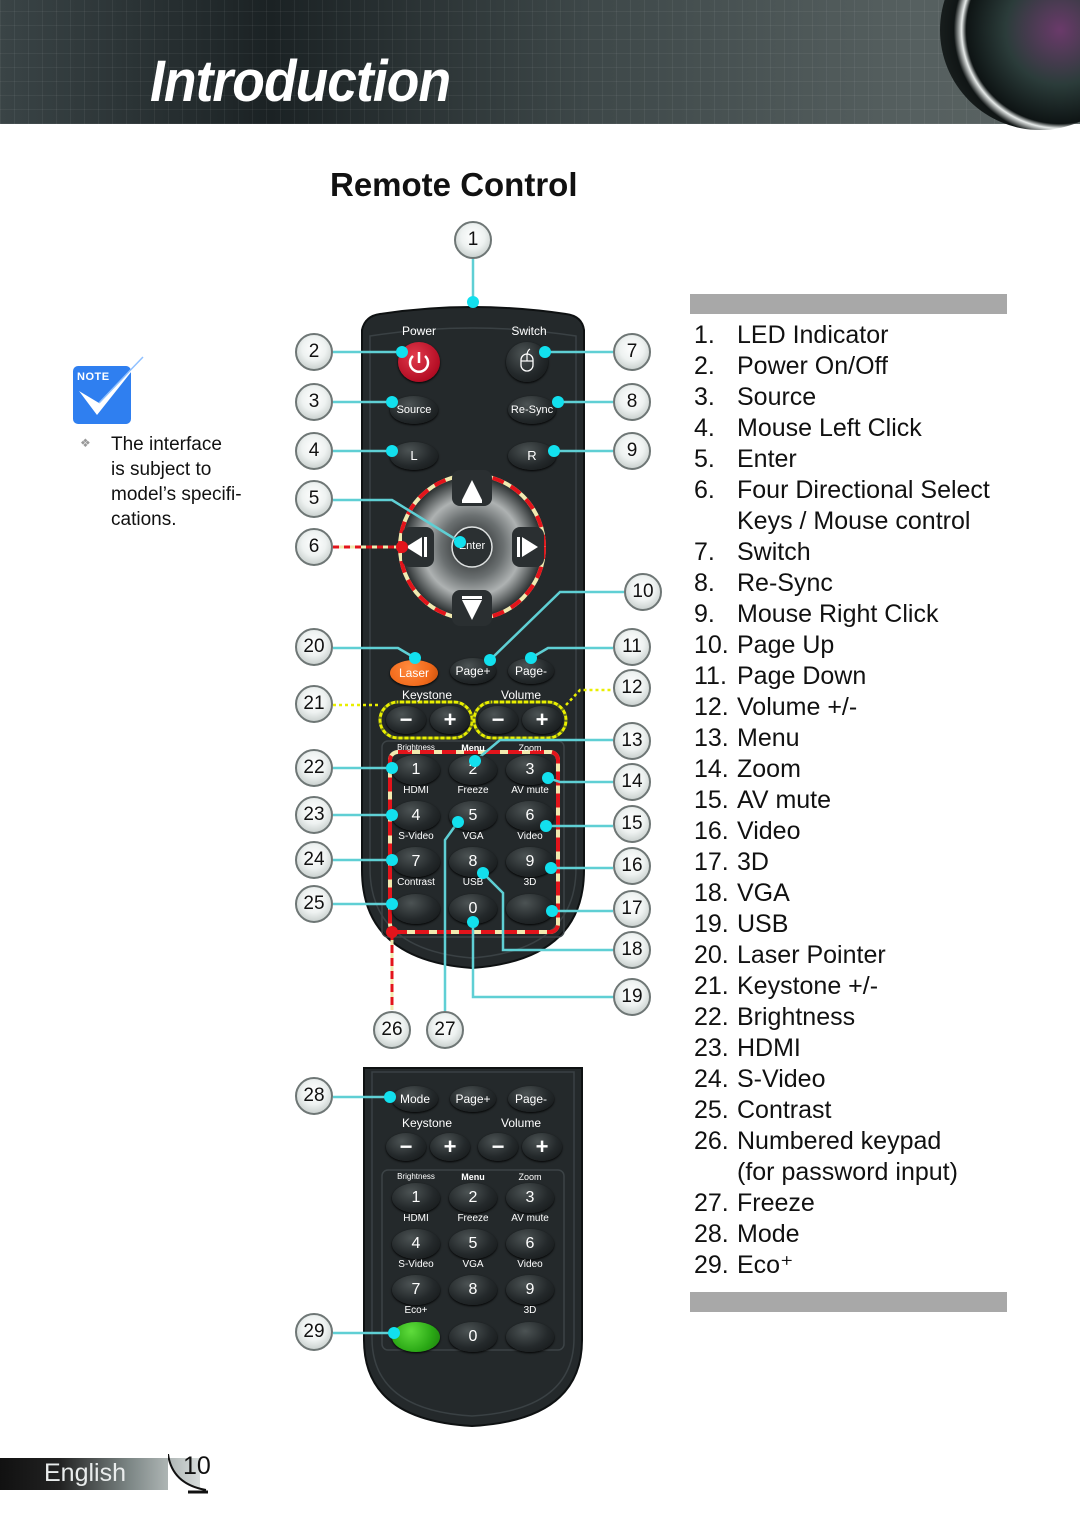 The height and width of the screenshot is (1532, 1080). Describe the element at coordinates (784, 800) in the screenshot. I see `legend-item-text: AV mute` at that location.